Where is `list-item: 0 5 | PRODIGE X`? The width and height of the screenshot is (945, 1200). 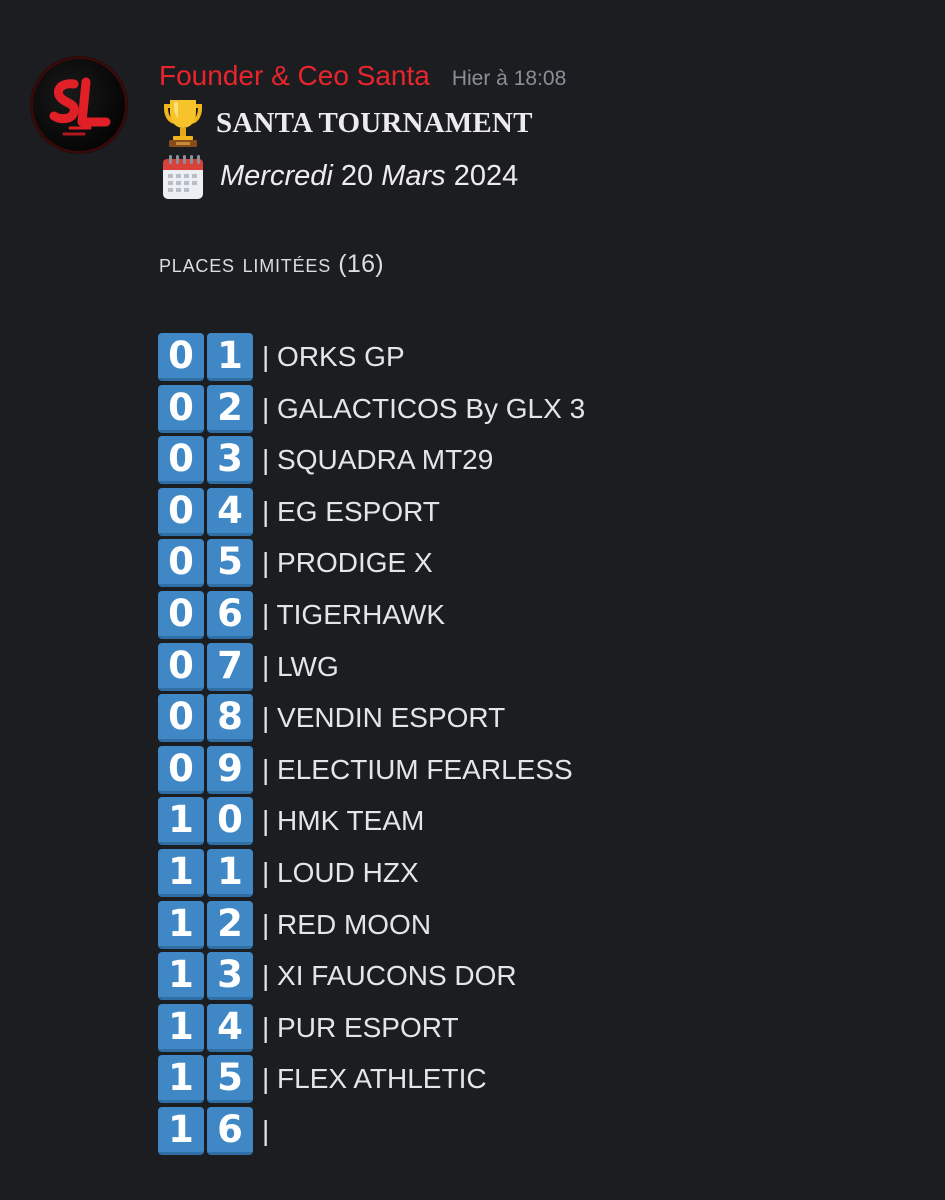
list-item: 0 5 | PRODIGE X is located at coordinates (295, 563).